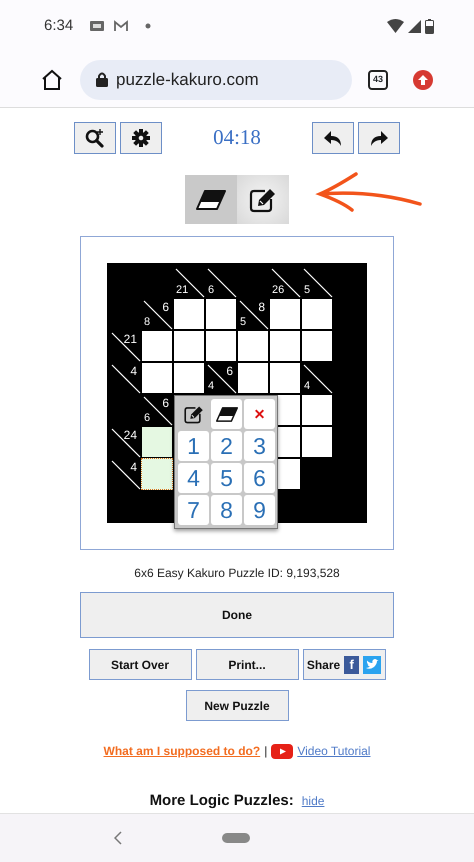  What do you see at coordinates (259, 446) in the screenshot?
I see `digit-button: 3` at bounding box center [259, 446].